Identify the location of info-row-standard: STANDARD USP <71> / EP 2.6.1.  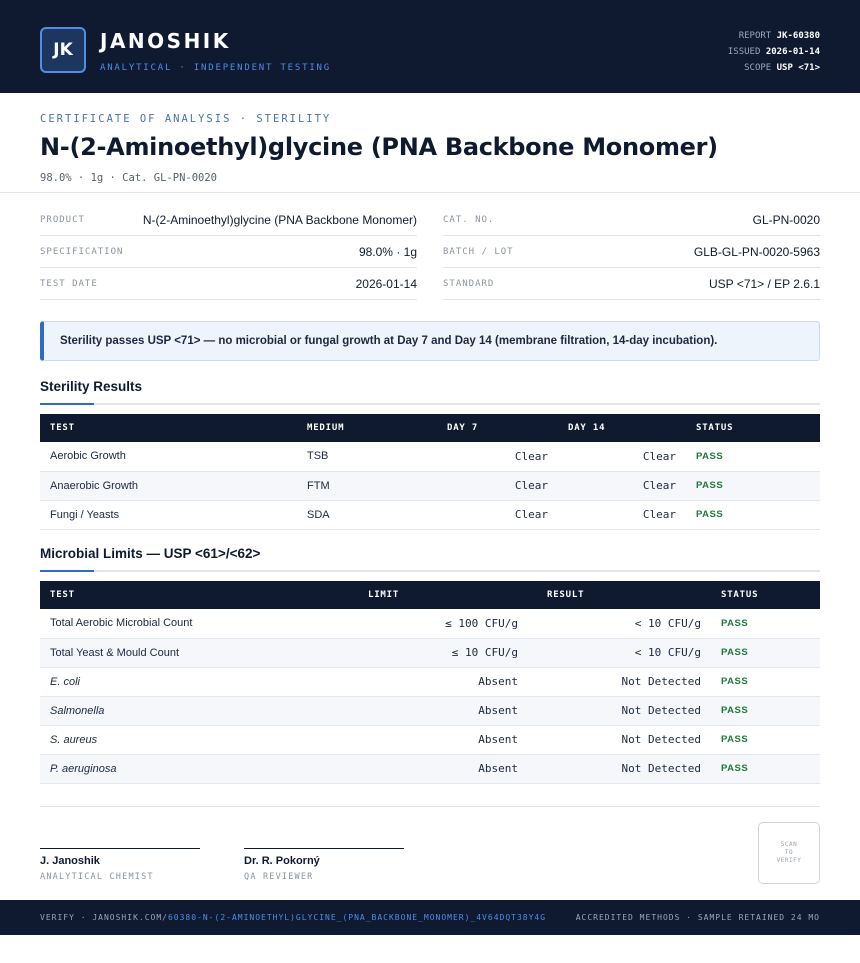
(631, 284).